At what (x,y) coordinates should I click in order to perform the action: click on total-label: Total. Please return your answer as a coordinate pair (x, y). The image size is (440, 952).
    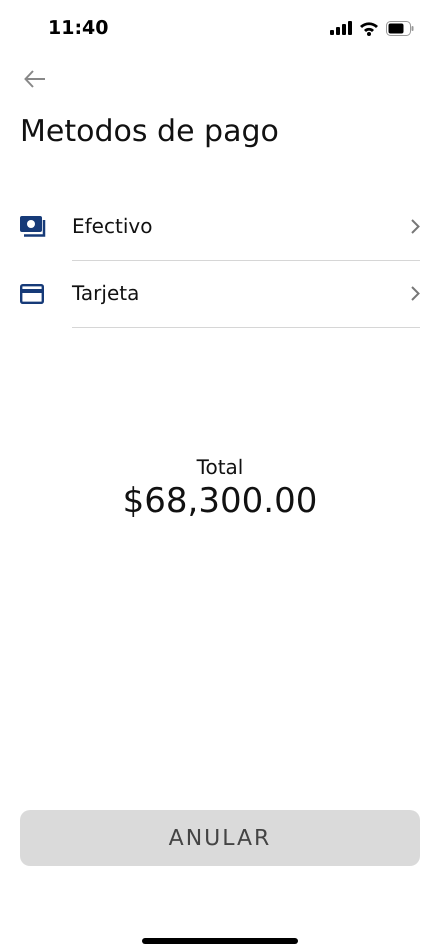
    Looking at the image, I should click on (220, 467).